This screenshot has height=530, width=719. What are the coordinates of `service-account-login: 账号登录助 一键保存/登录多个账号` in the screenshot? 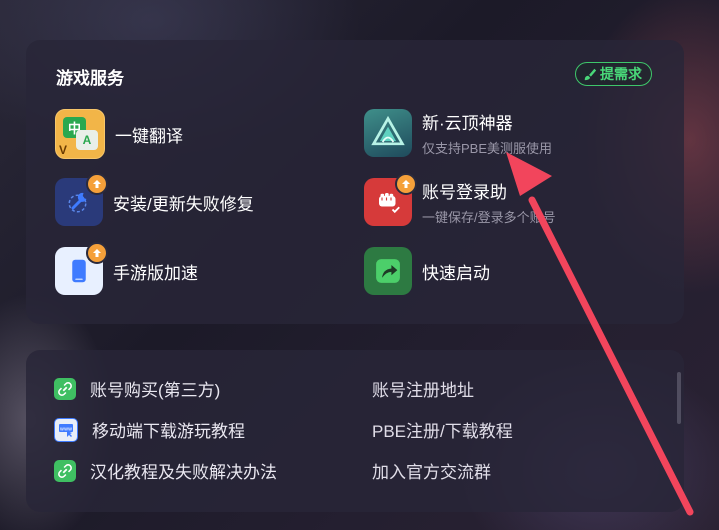 It's located at (460, 199).